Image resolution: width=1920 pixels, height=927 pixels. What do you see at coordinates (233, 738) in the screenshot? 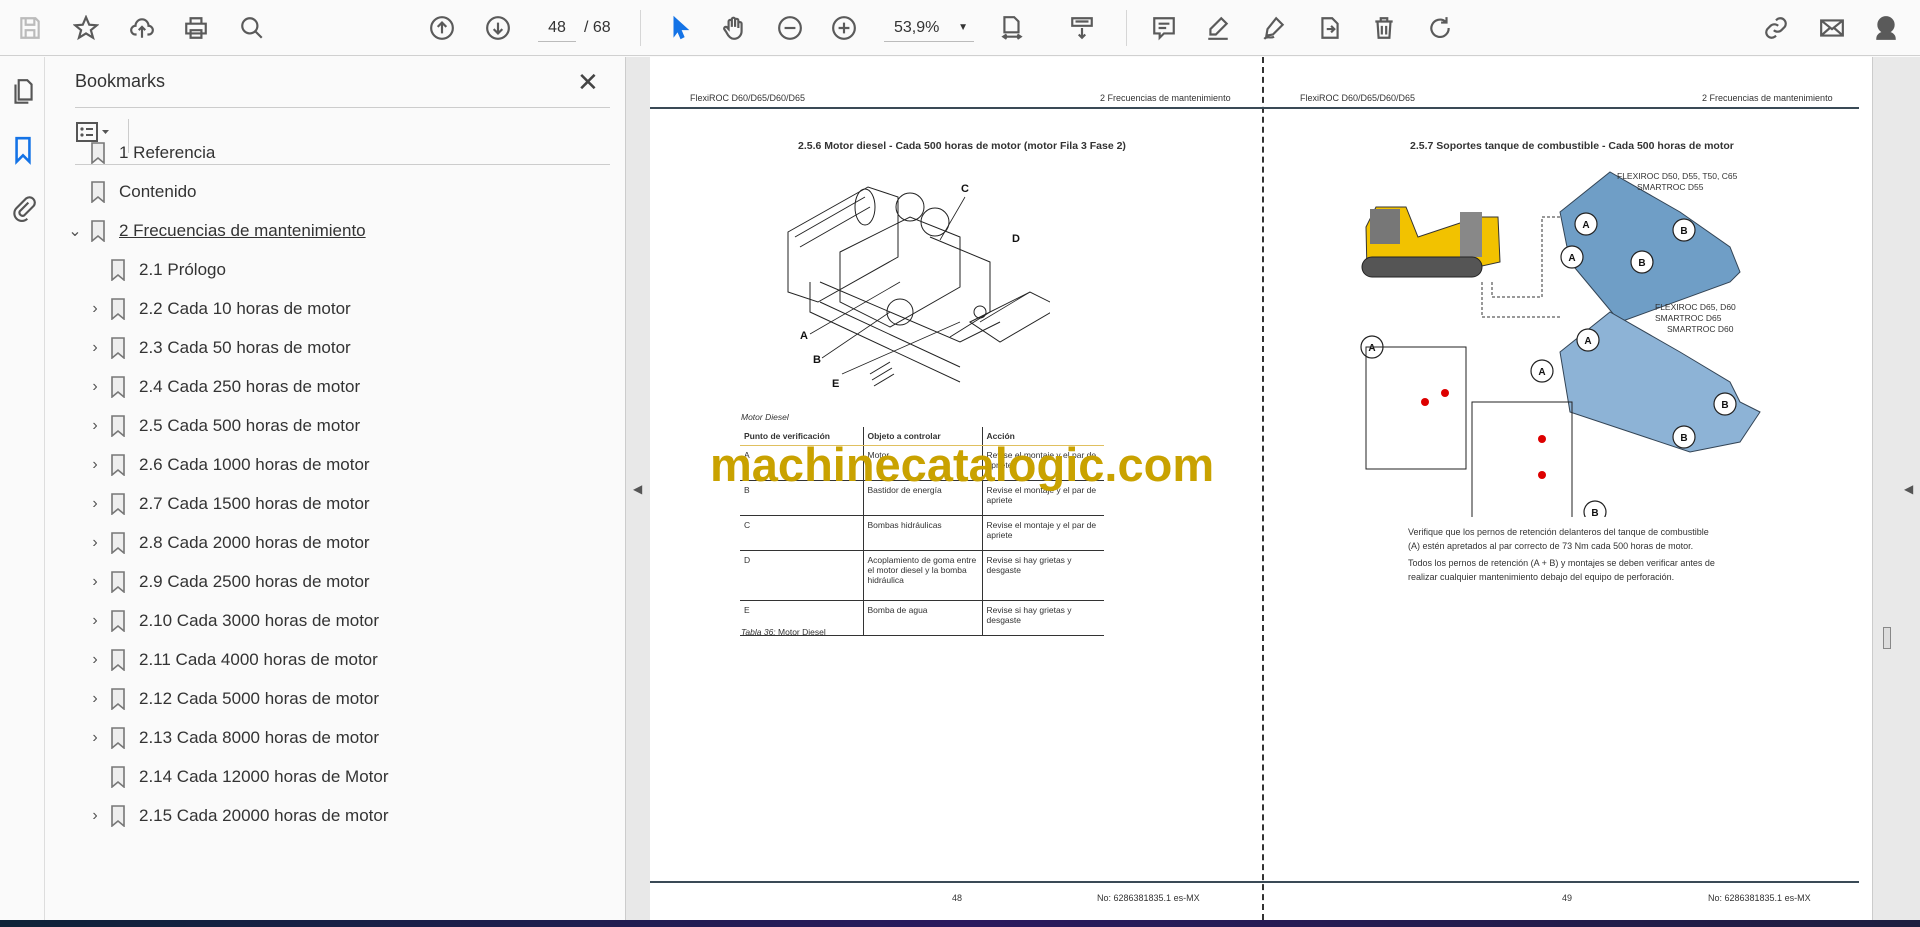
I see `bookmark-item: › 2.13 Cada 8000 horas de motor` at bounding box center [233, 738].